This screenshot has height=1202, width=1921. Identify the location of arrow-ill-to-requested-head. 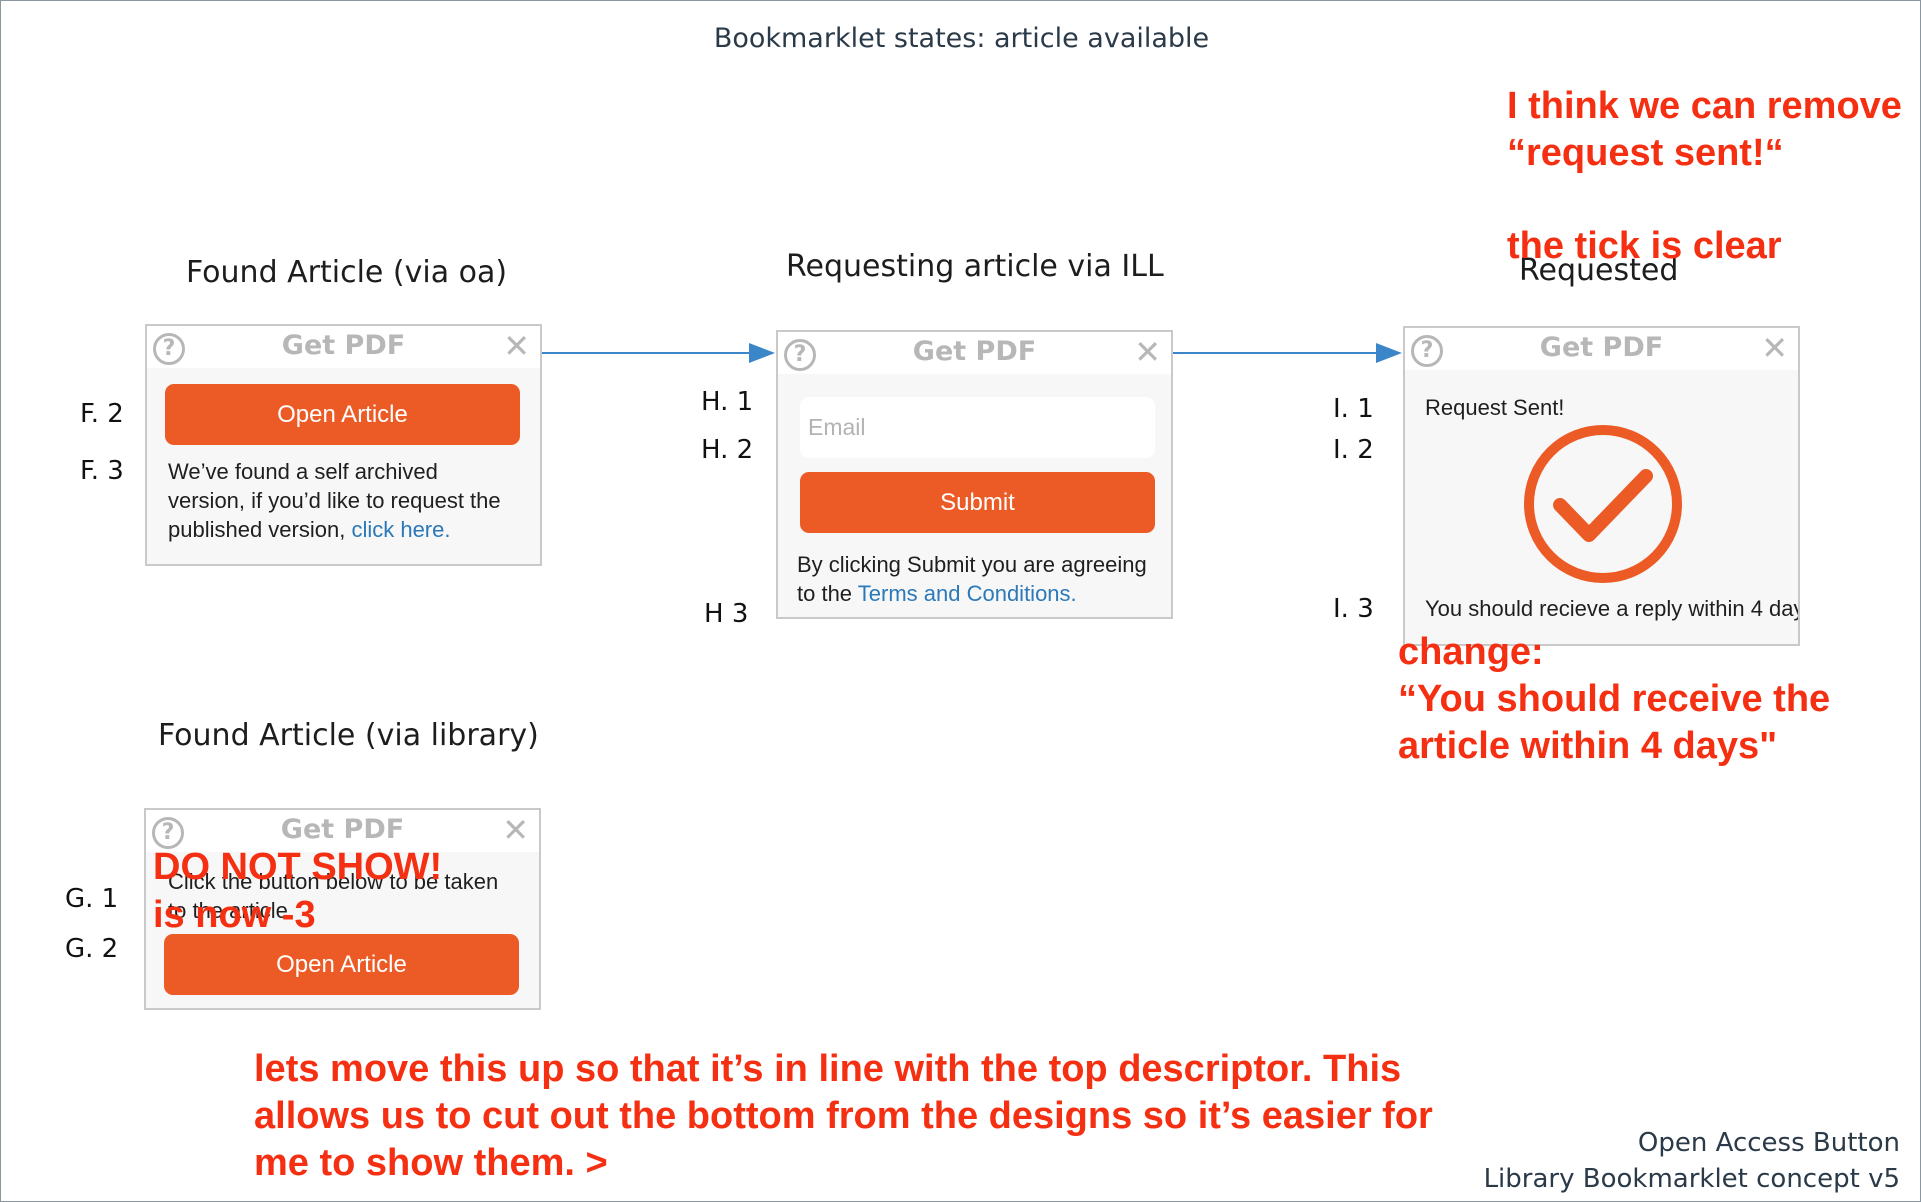
(1389, 353).